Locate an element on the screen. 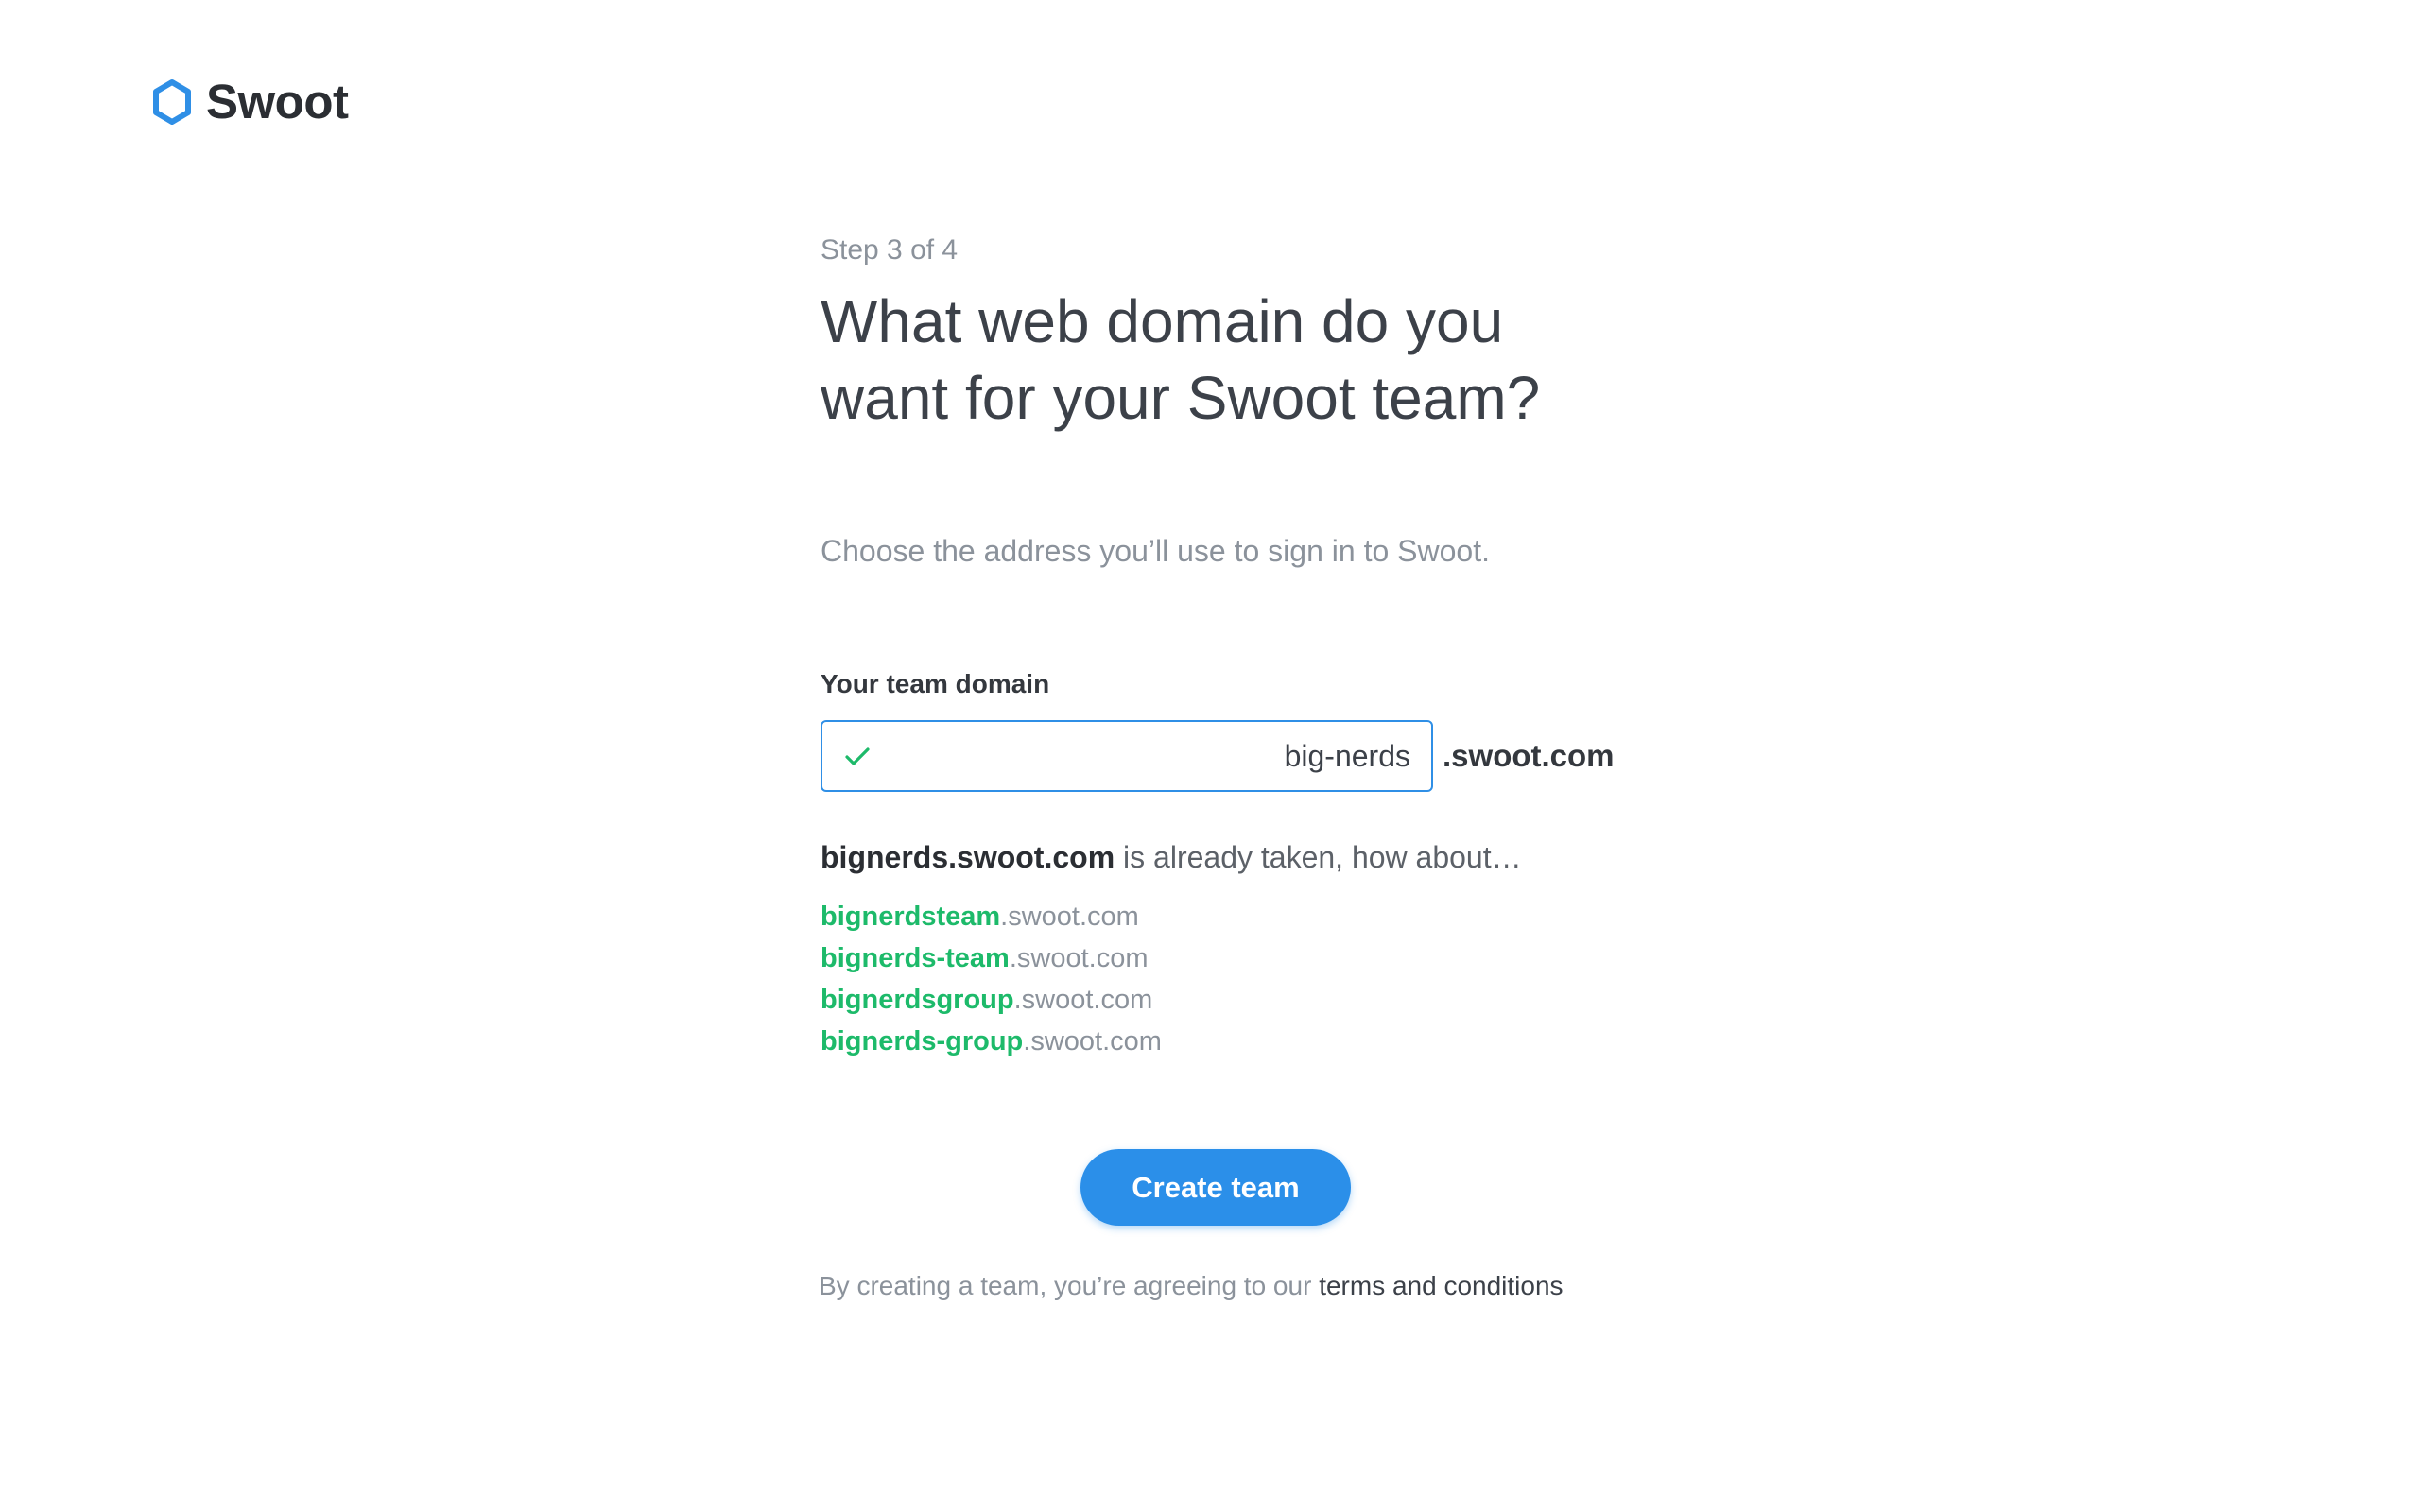  team-domain-field is located at coordinates (1127, 756).